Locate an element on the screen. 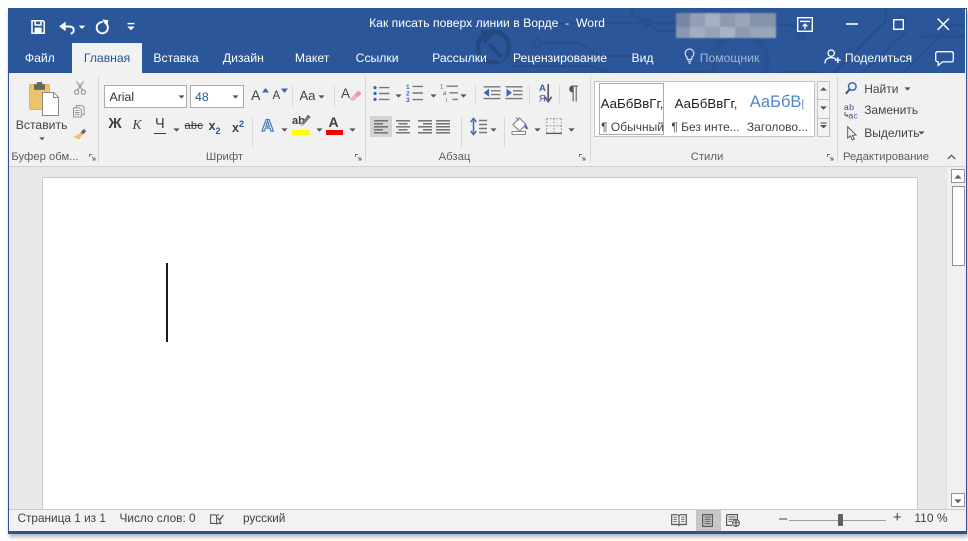 The width and height of the screenshot is (968, 541). svg-text: 3 is located at coordinates (408, 100).